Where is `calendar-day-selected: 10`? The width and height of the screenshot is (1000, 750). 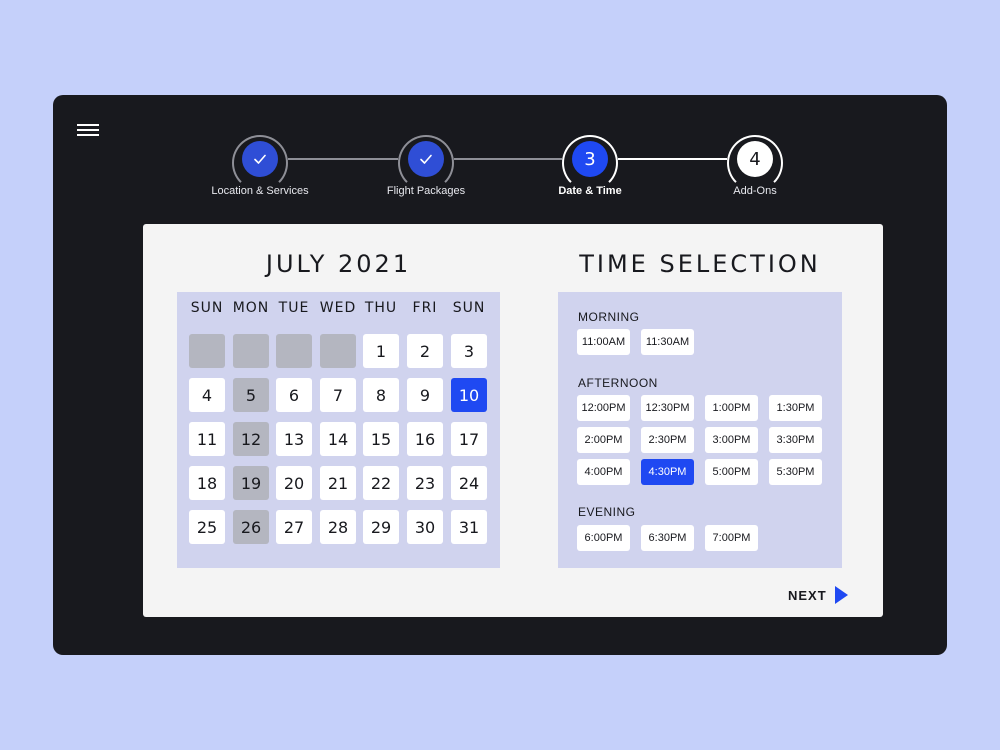
calendar-day-selected: 10 is located at coordinates (469, 395).